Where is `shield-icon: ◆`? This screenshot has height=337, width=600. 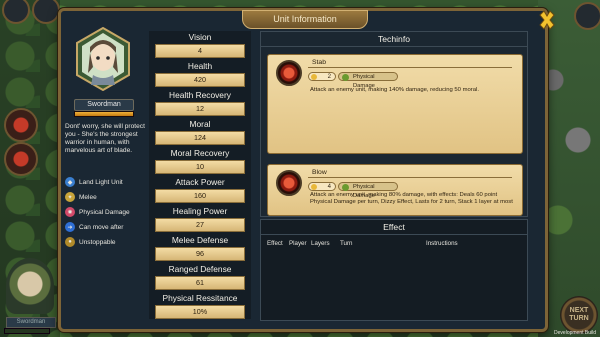
shield-icon: ◆ is located at coordinates (70, 182).